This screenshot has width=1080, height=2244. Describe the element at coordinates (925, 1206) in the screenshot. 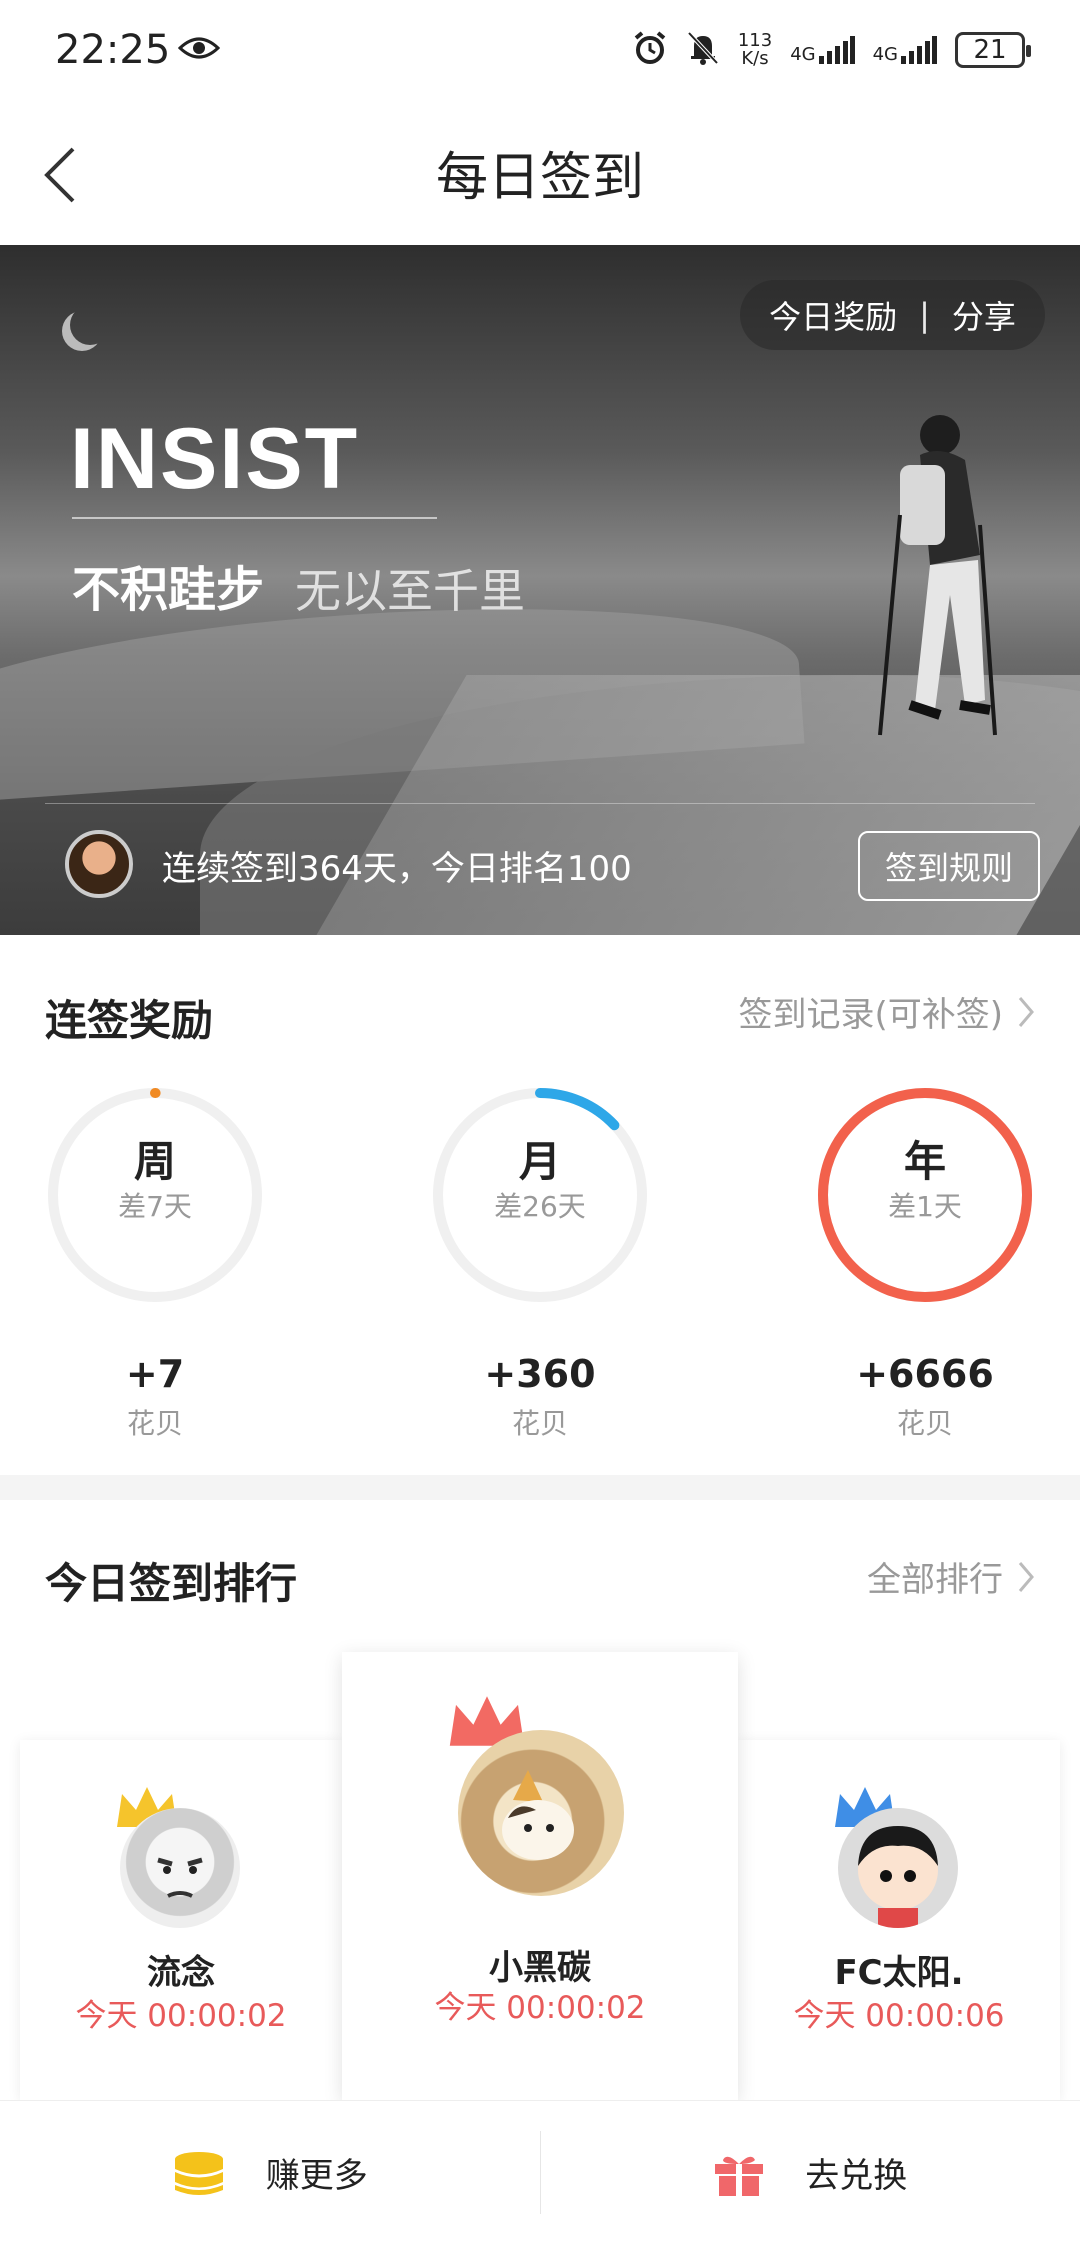

I see `reward-remaining: 差1天` at that location.